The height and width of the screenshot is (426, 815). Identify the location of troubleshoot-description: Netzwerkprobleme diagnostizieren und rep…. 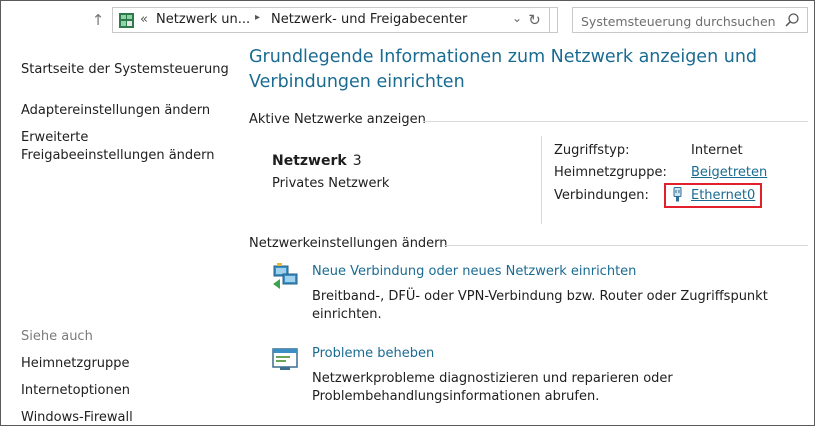
(552, 388).